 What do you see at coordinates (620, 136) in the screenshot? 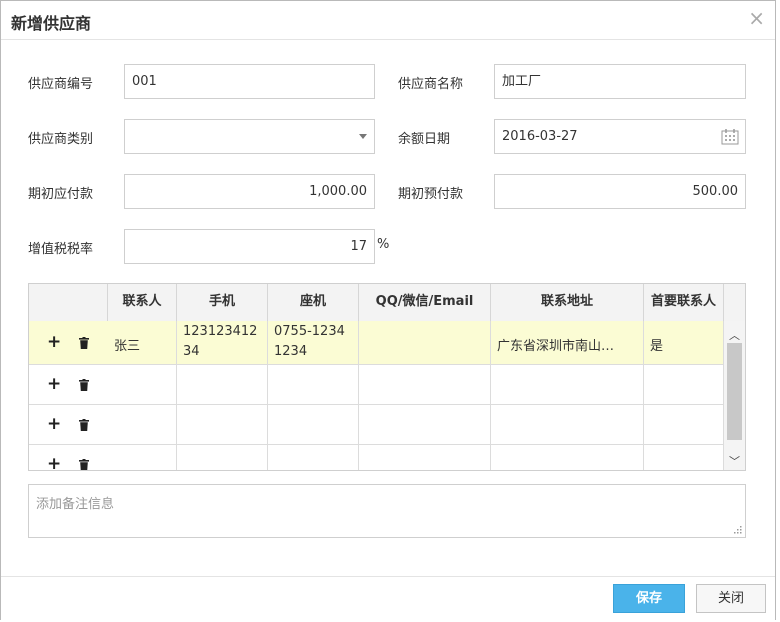
I see `balance-date-input: 2016-03-27` at bounding box center [620, 136].